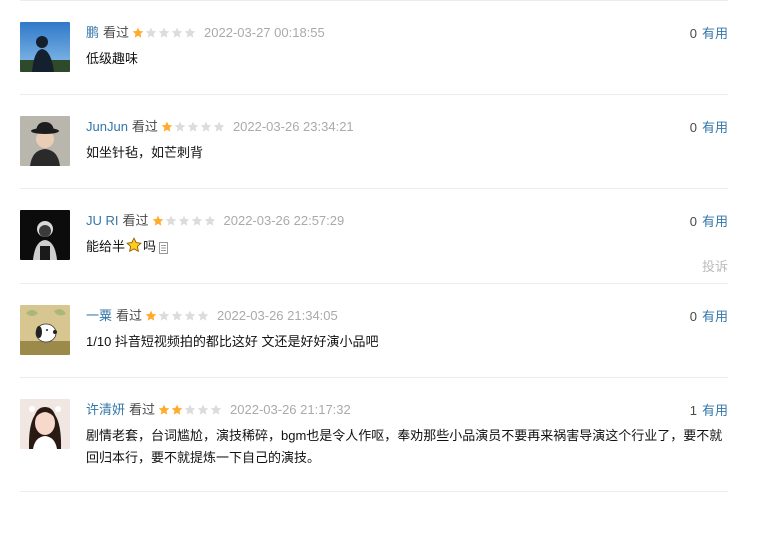 The image size is (774, 551). I want to click on avatar-dark-portrait-icon, so click(45, 235).